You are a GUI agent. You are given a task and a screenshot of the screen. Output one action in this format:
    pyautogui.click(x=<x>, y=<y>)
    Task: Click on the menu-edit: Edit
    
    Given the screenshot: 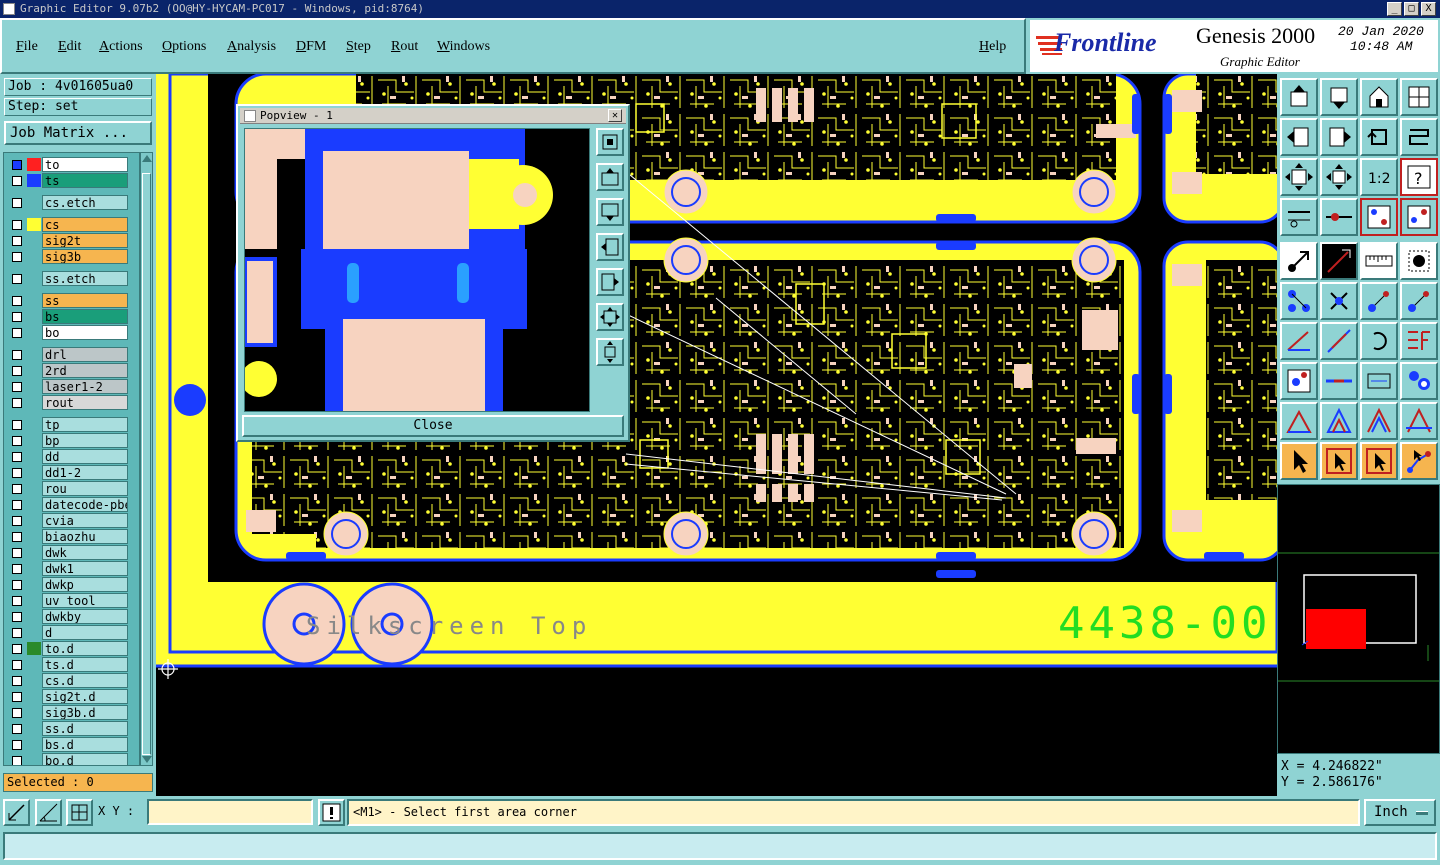 What is the action you would take?
    pyautogui.click(x=69, y=47)
    